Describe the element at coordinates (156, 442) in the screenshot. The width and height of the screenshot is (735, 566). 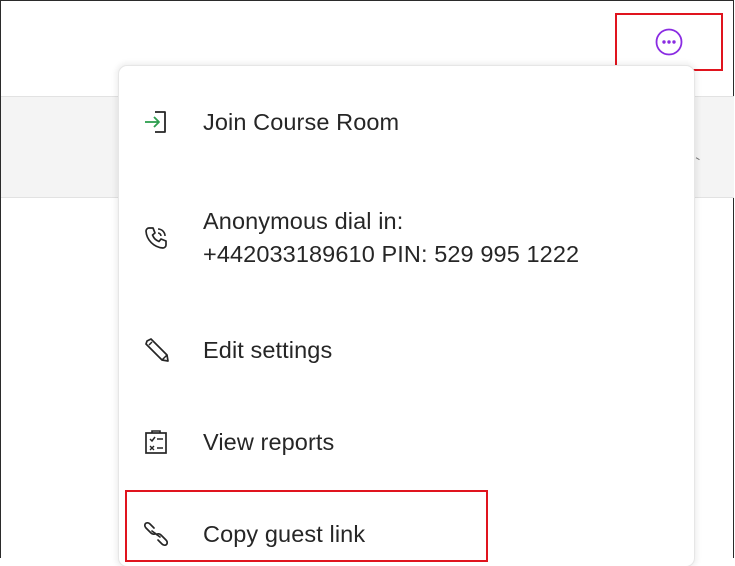
I see `clipboard-report-icon` at that location.